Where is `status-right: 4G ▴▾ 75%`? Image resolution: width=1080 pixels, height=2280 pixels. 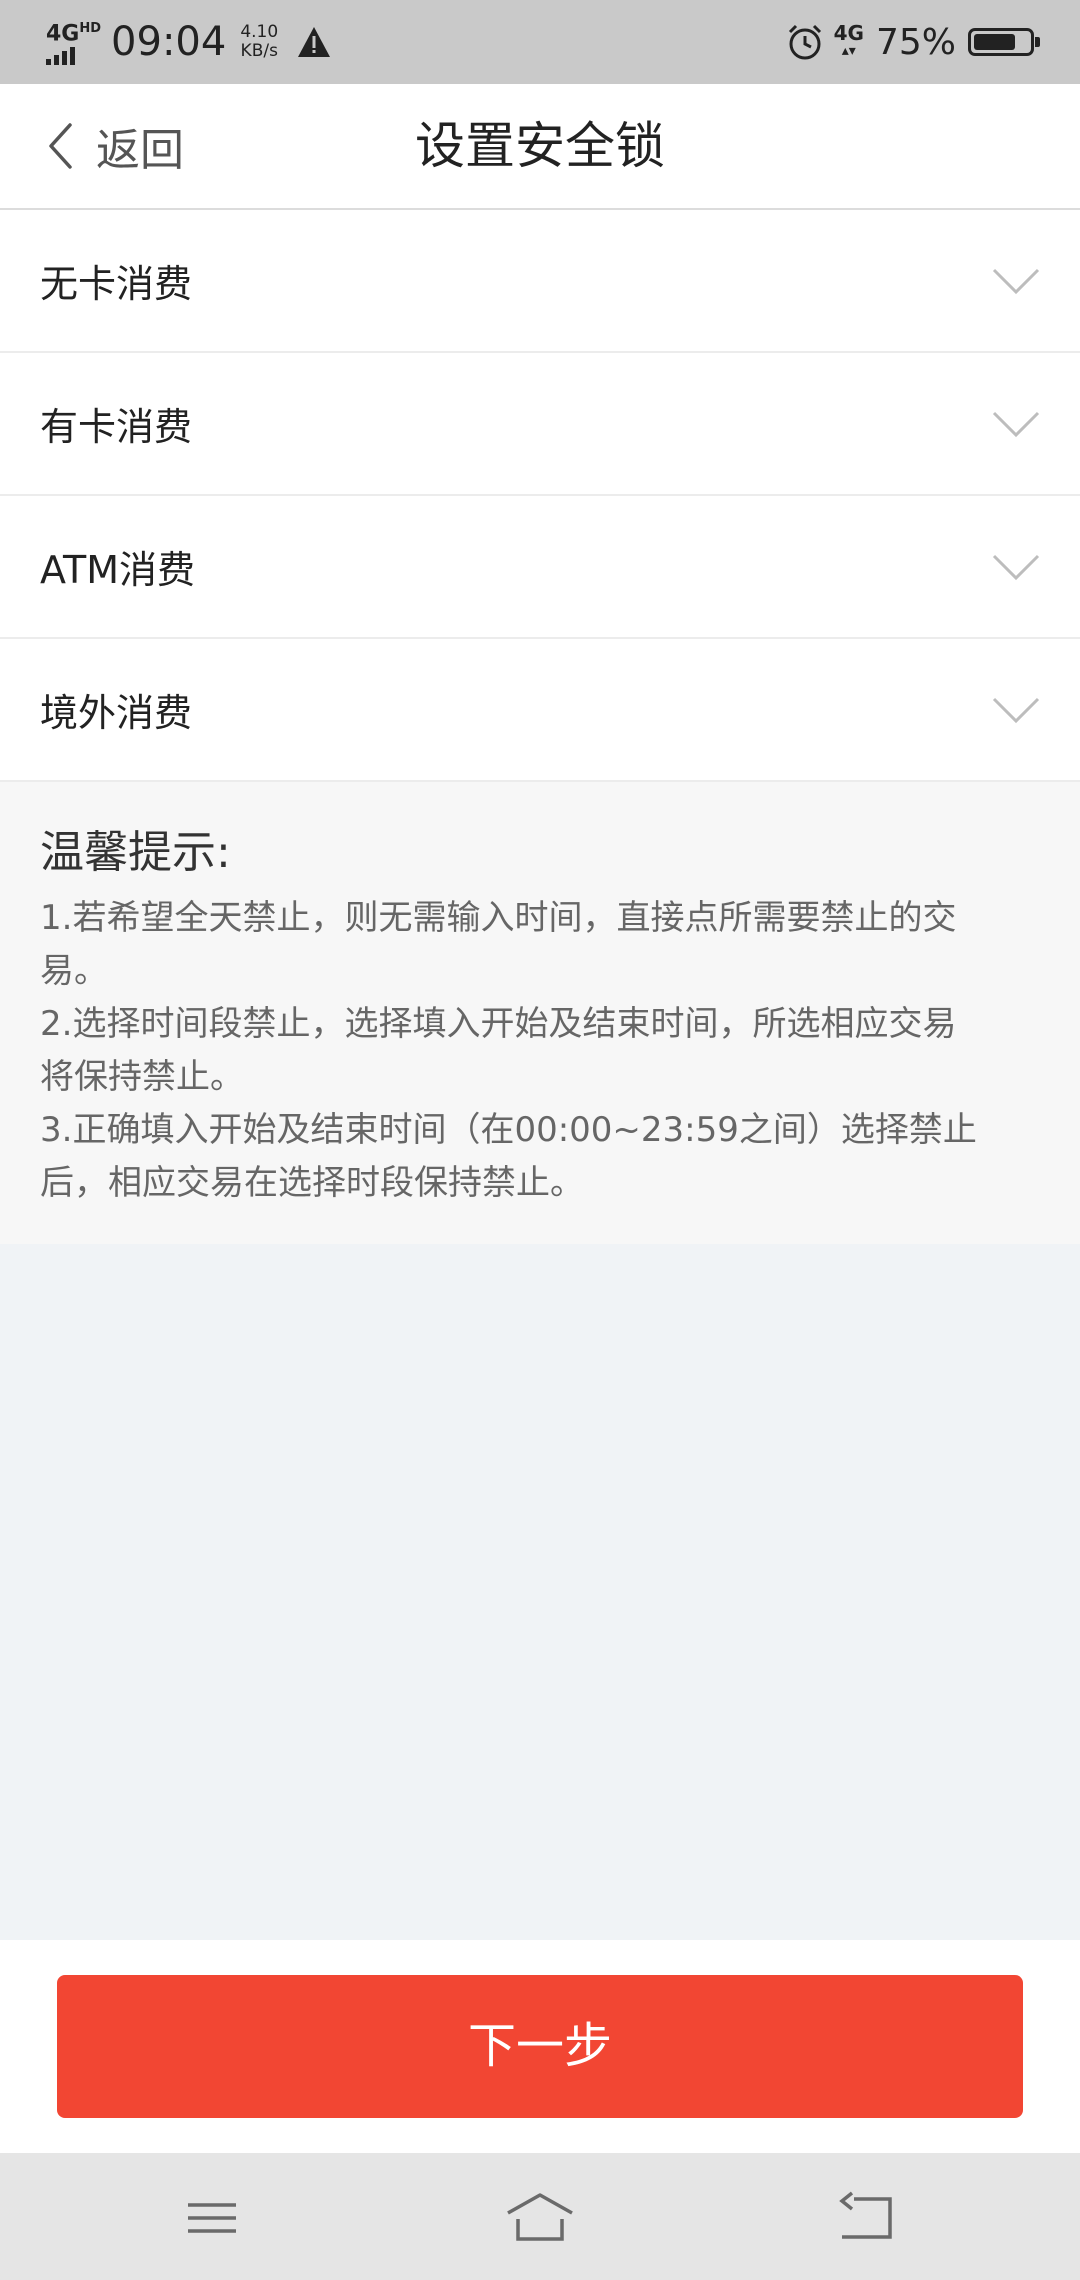
status-right: 4G ▴▾ 75% is located at coordinates (913, 42).